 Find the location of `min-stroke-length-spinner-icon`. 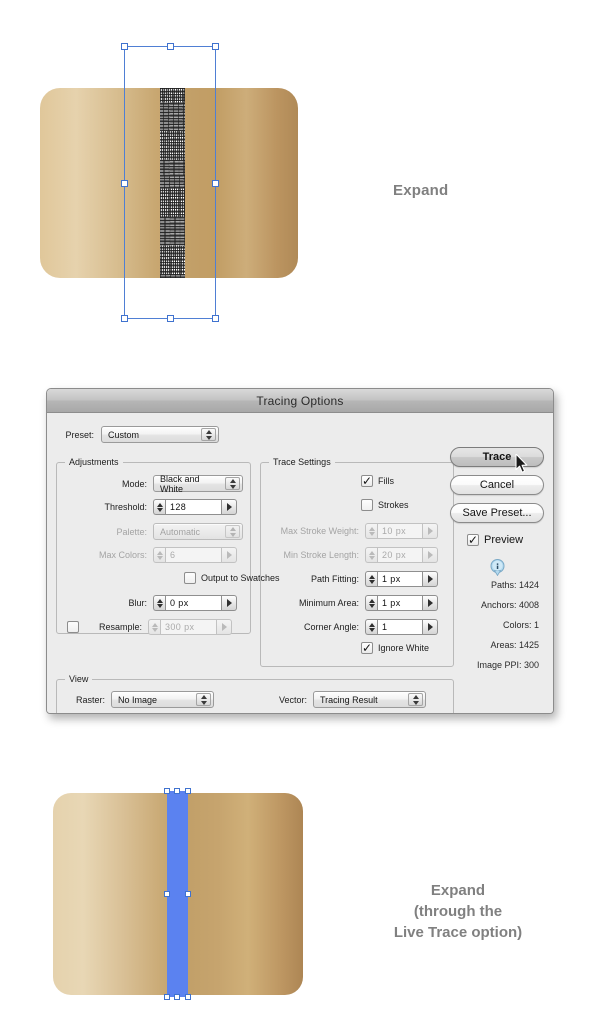

min-stroke-length-spinner-icon is located at coordinates (371, 555).